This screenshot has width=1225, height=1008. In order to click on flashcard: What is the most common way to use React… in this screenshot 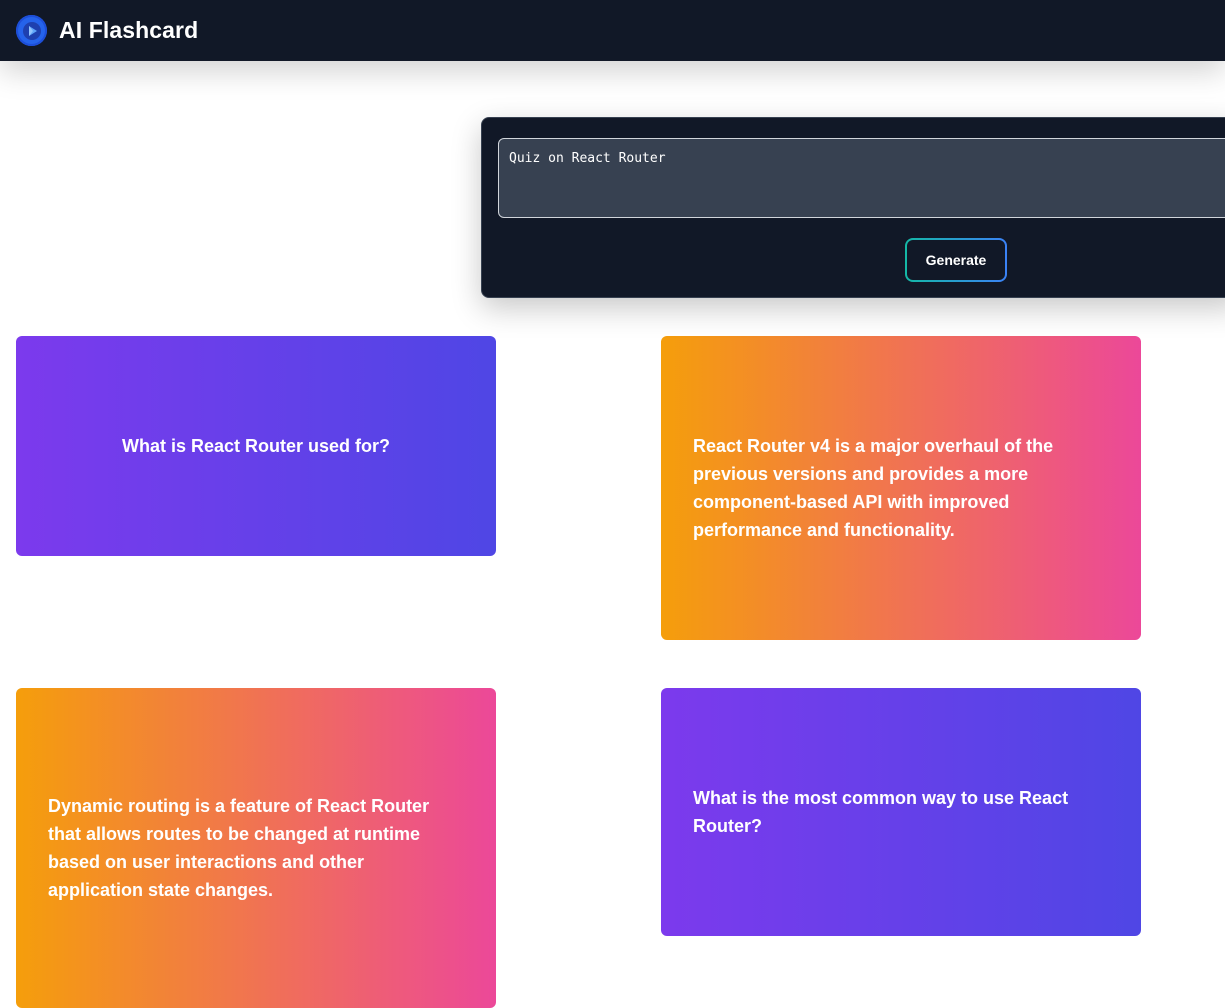, I will do `click(901, 812)`.